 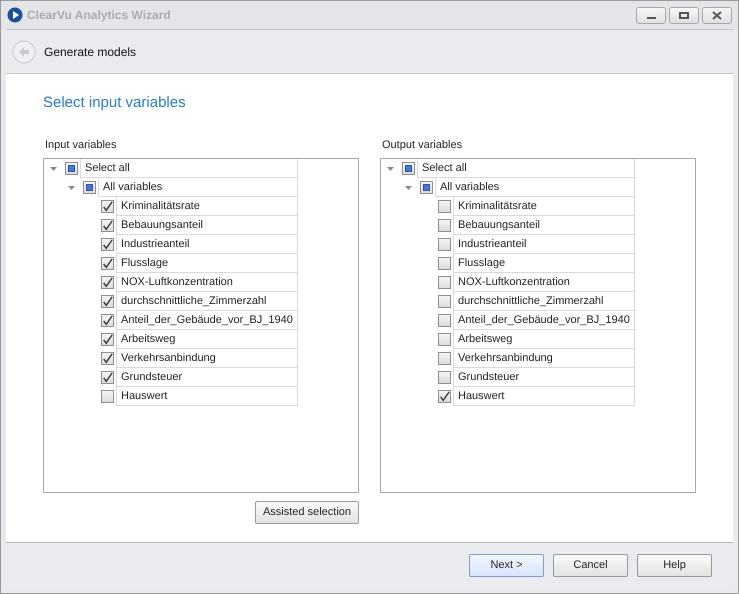 What do you see at coordinates (90, 52) in the screenshot?
I see `page-title: Generate models` at bounding box center [90, 52].